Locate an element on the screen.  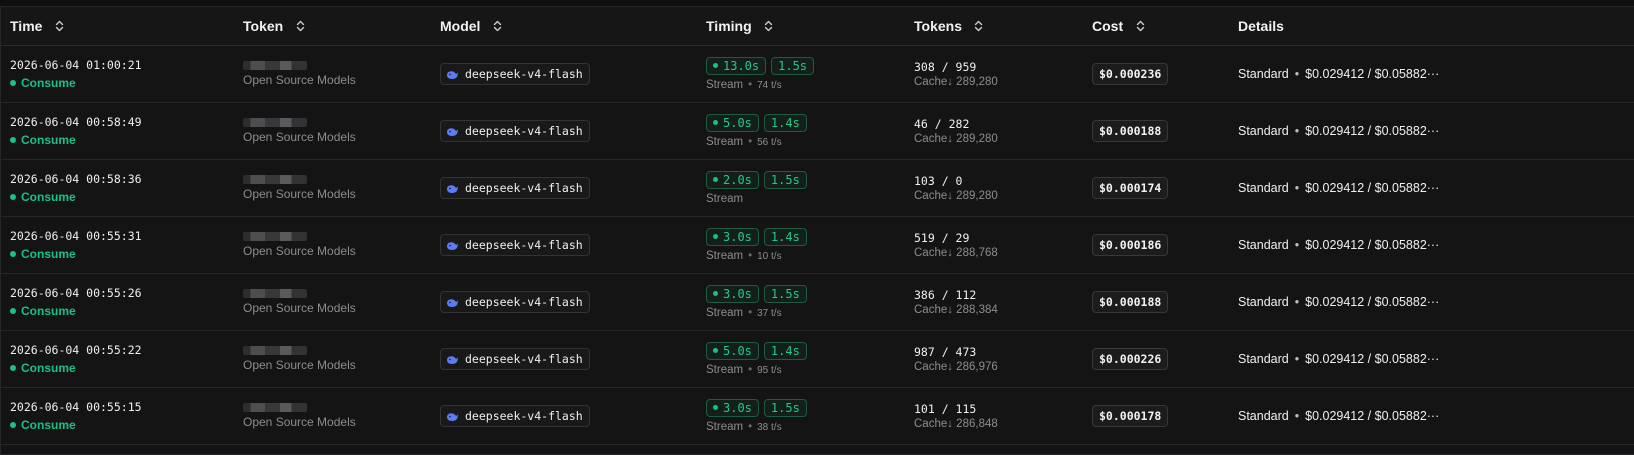
header-model-label: Model is located at coordinates (460, 26).